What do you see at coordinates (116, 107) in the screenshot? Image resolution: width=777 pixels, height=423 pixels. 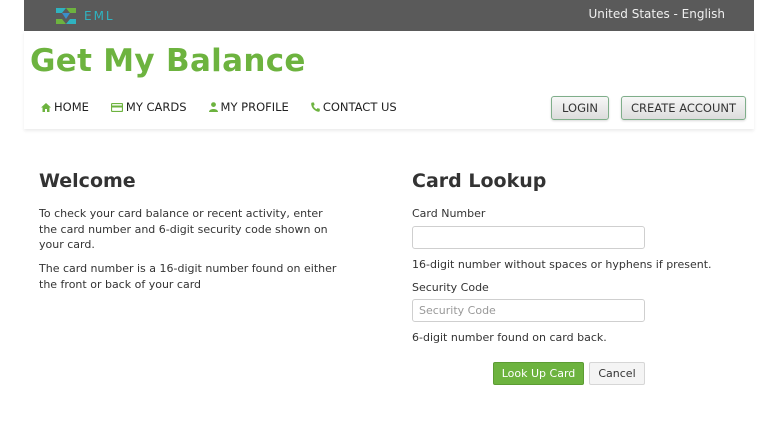 I see `credit-card-icon` at bounding box center [116, 107].